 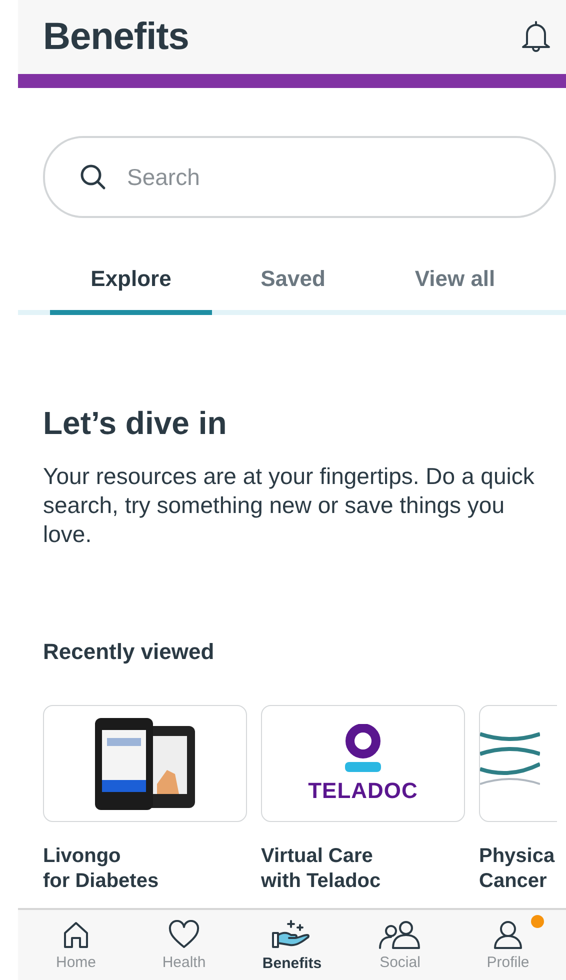 What do you see at coordinates (324, 177) in the screenshot?
I see `search-input: Search` at bounding box center [324, 177].